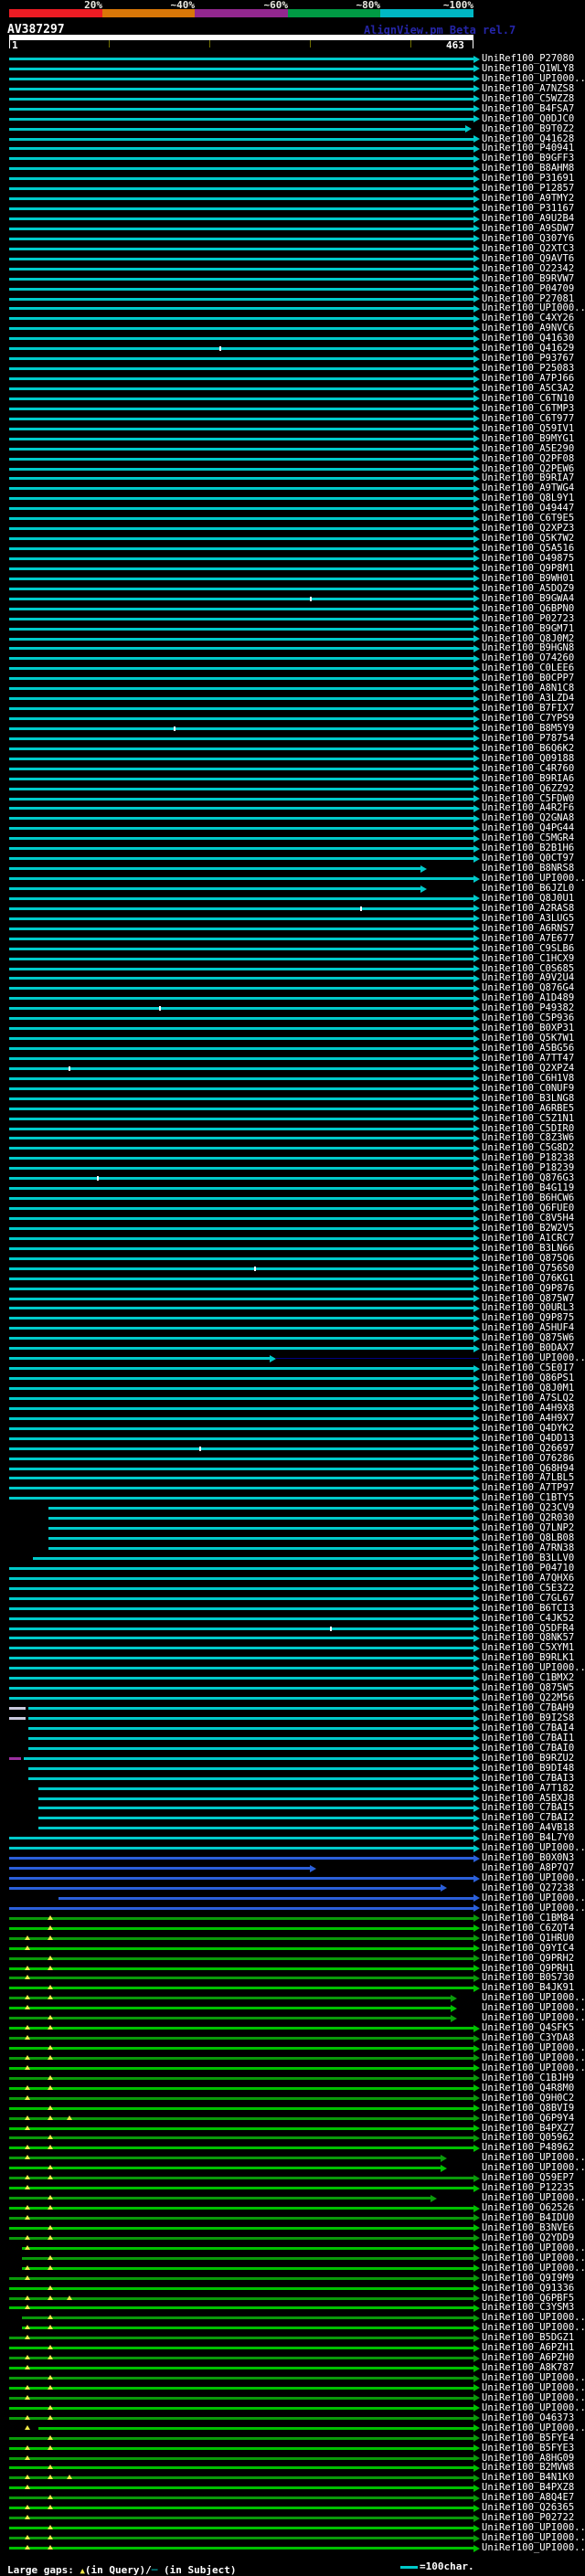 This screenshot has height=2576, width=585. Describe the element at coordinates (528, 1448) in the screenshot. I see `hit-label: UniRef100_Q26697` at that location.